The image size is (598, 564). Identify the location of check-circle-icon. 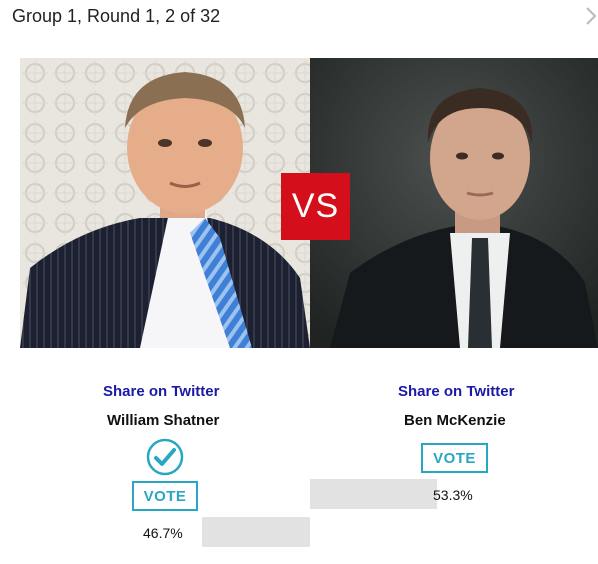
(165, 457).